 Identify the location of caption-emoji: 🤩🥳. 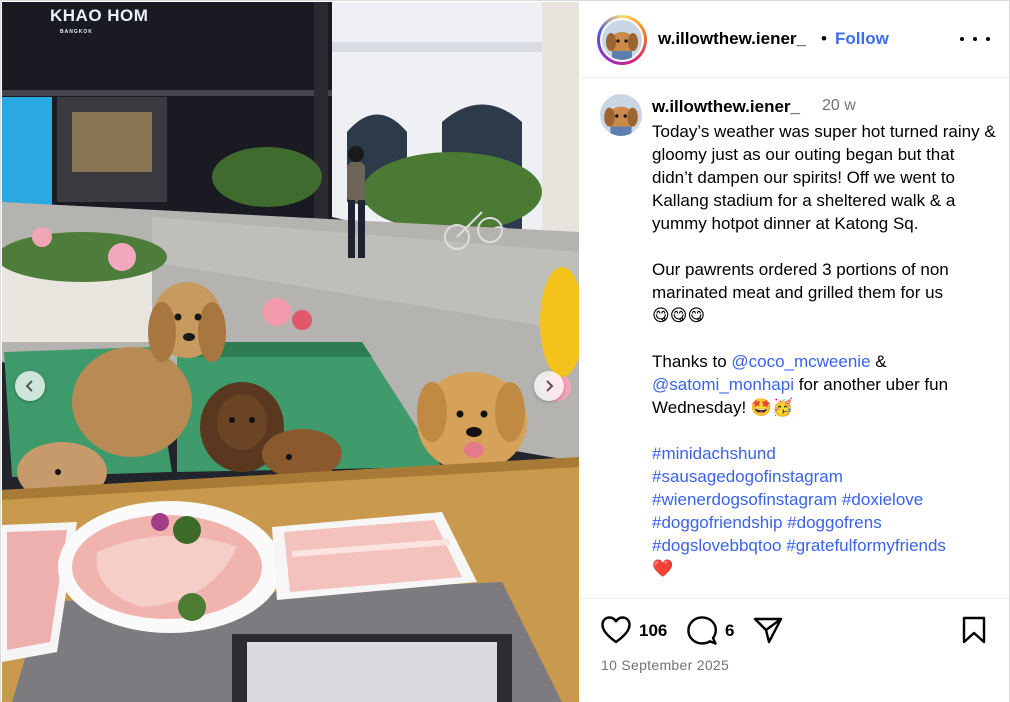
(772, 407).